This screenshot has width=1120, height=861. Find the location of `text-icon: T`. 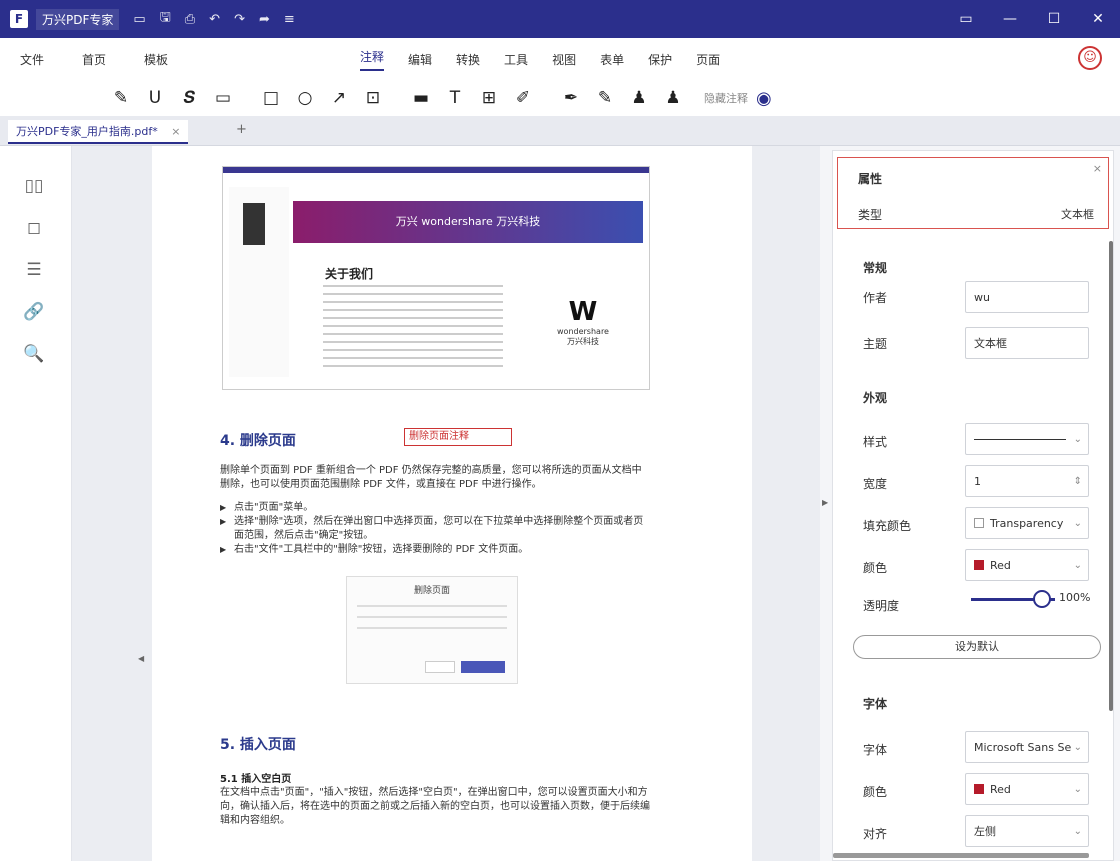

text-icon: T is located at coordinates (455, 98).